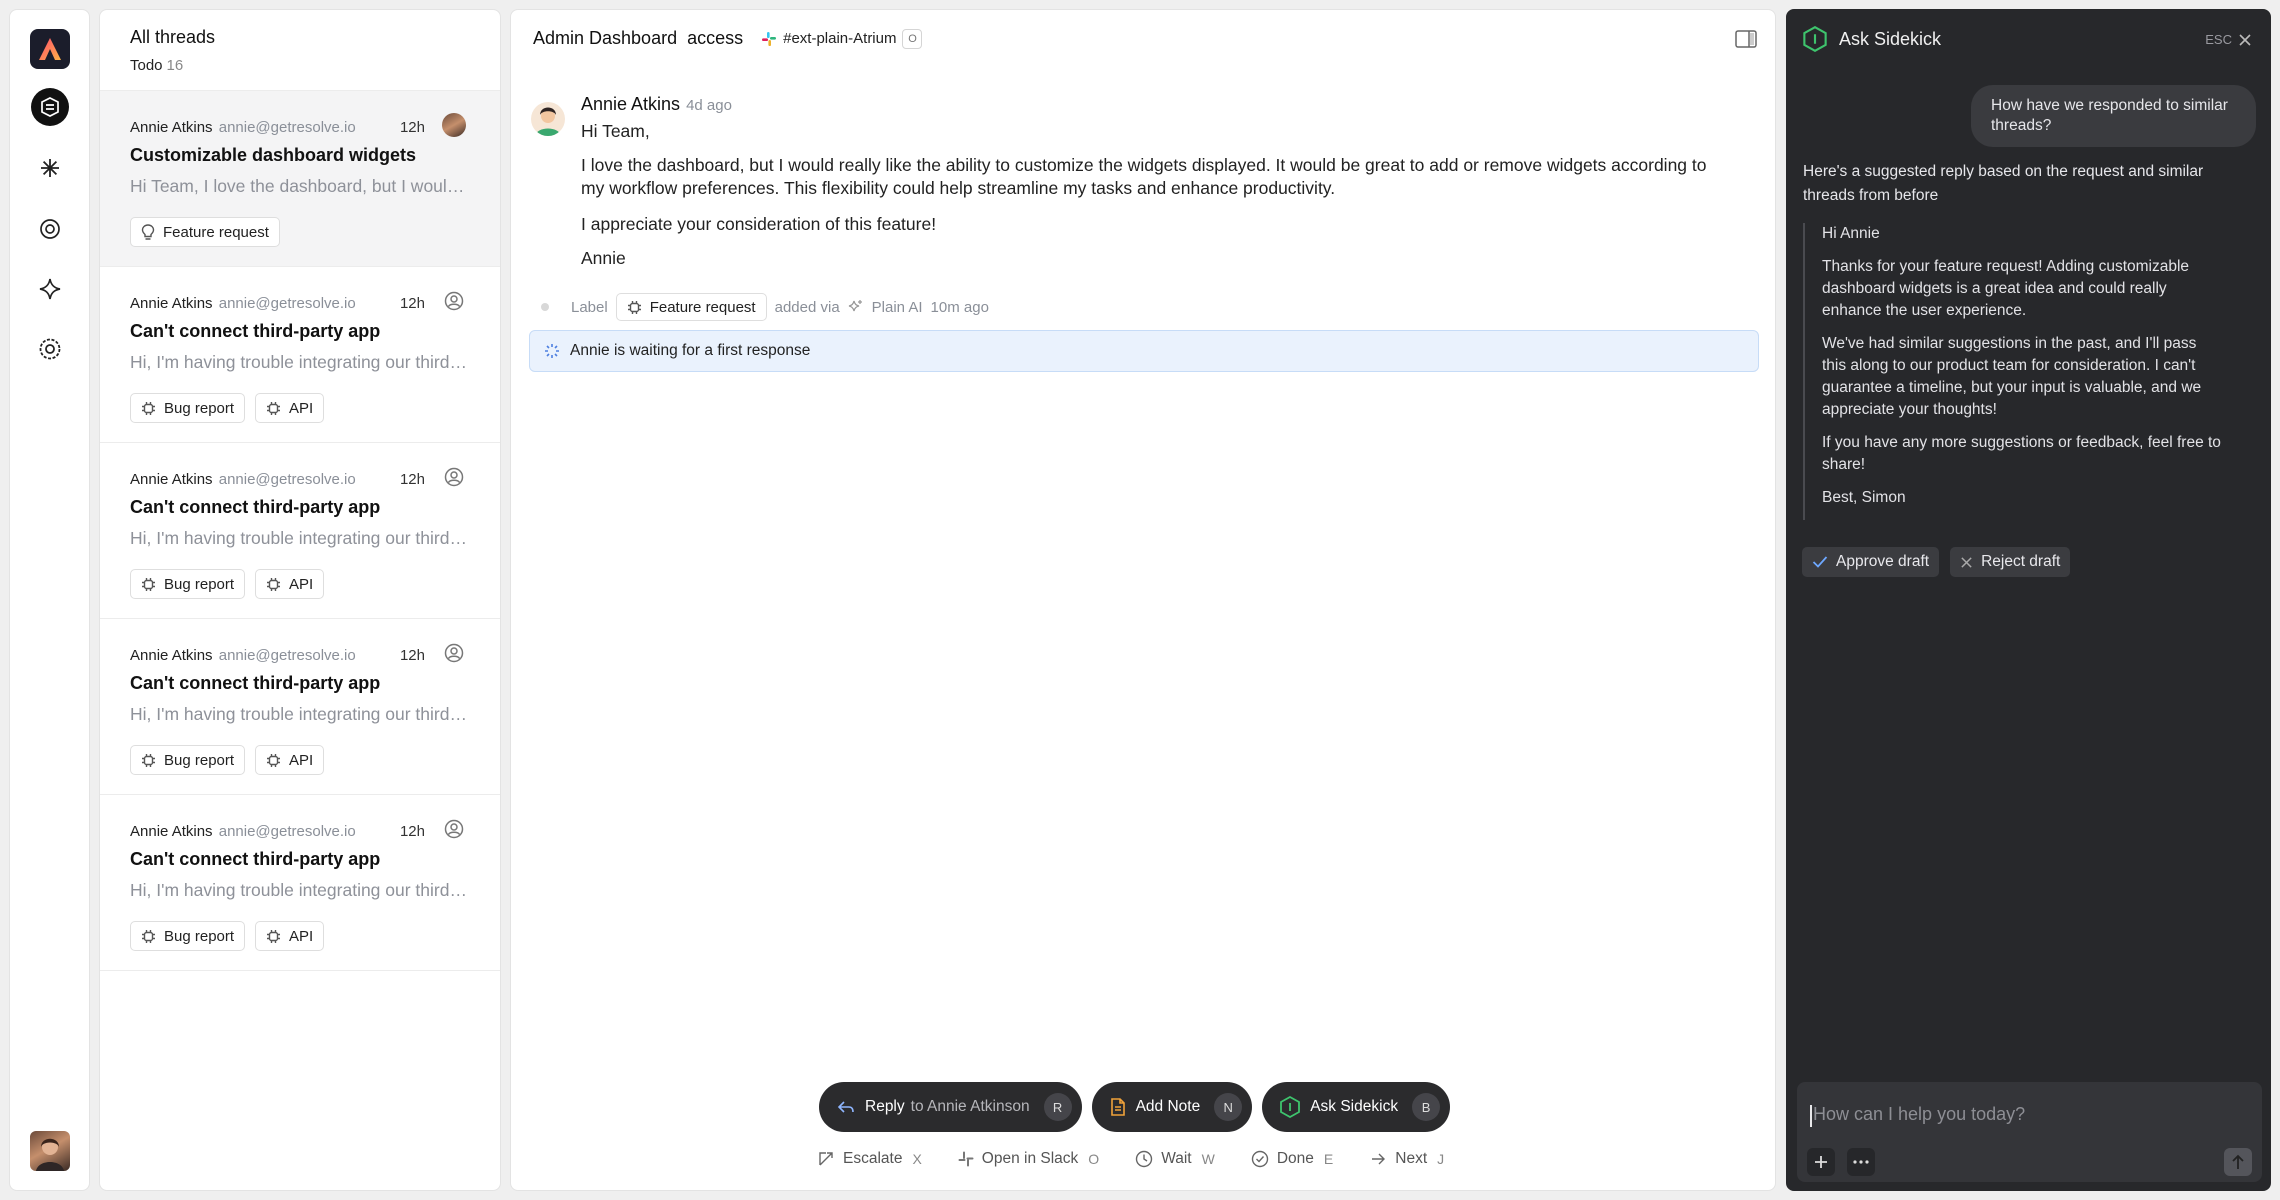  Describe the element at coordinates (950, 1107) in the screenshot. I see `reply-button: Reply to Annie Atkinson R` at that location.